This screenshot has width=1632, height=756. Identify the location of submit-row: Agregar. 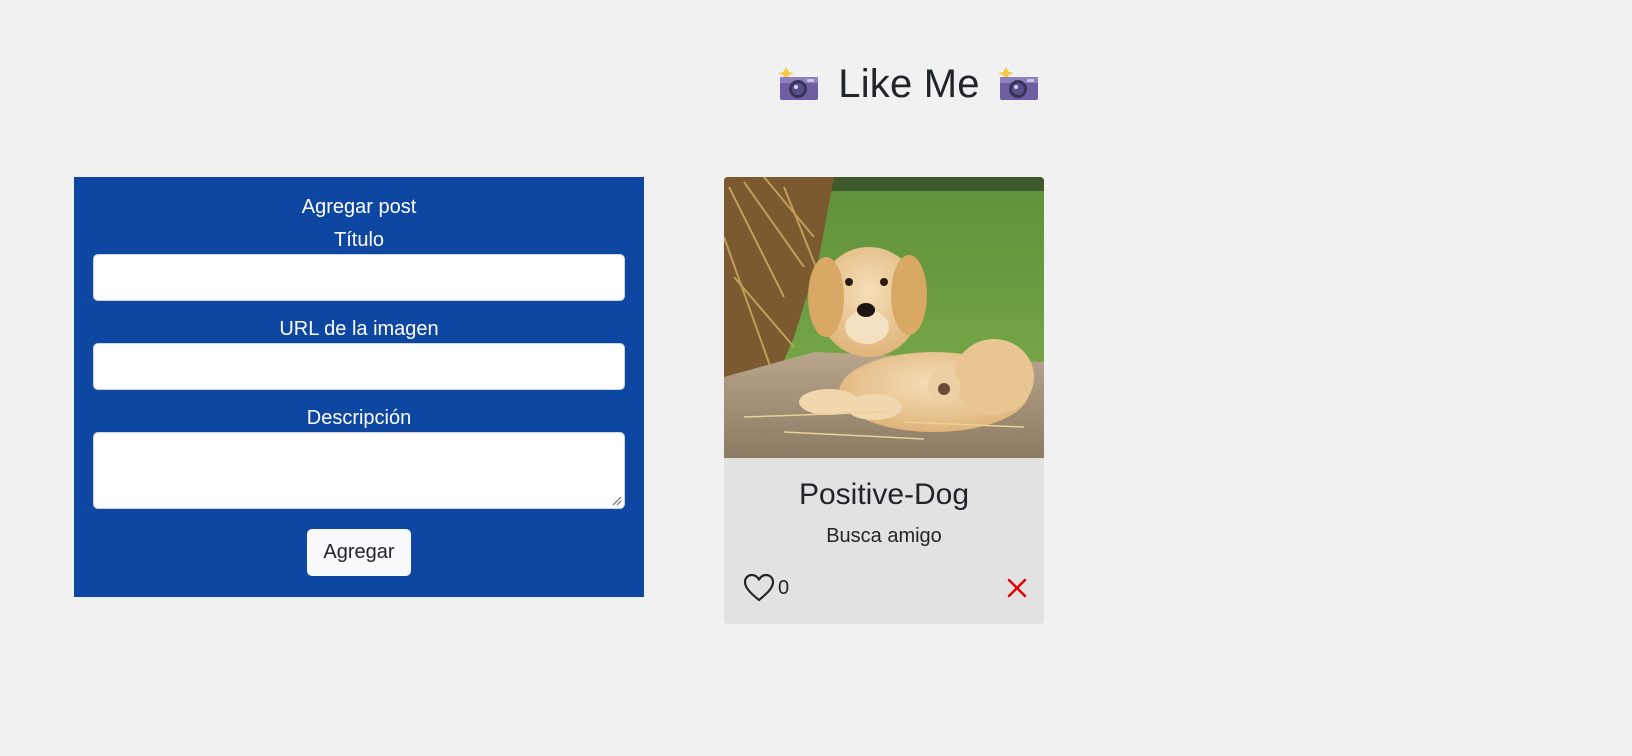
(359, 552).